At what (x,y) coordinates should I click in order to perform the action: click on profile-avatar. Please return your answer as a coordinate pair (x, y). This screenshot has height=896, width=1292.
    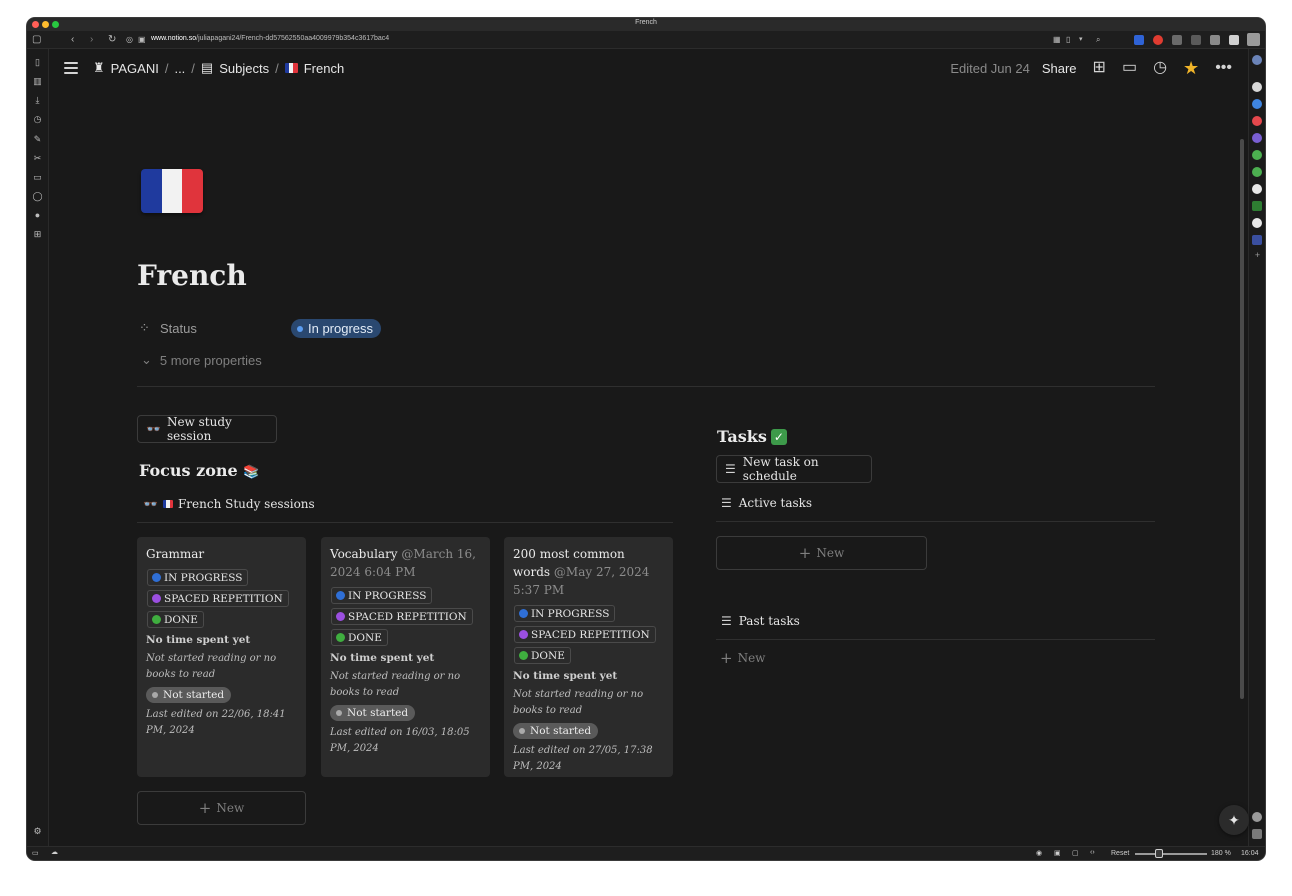
    Looking at the image, I should click on (1253, 39).